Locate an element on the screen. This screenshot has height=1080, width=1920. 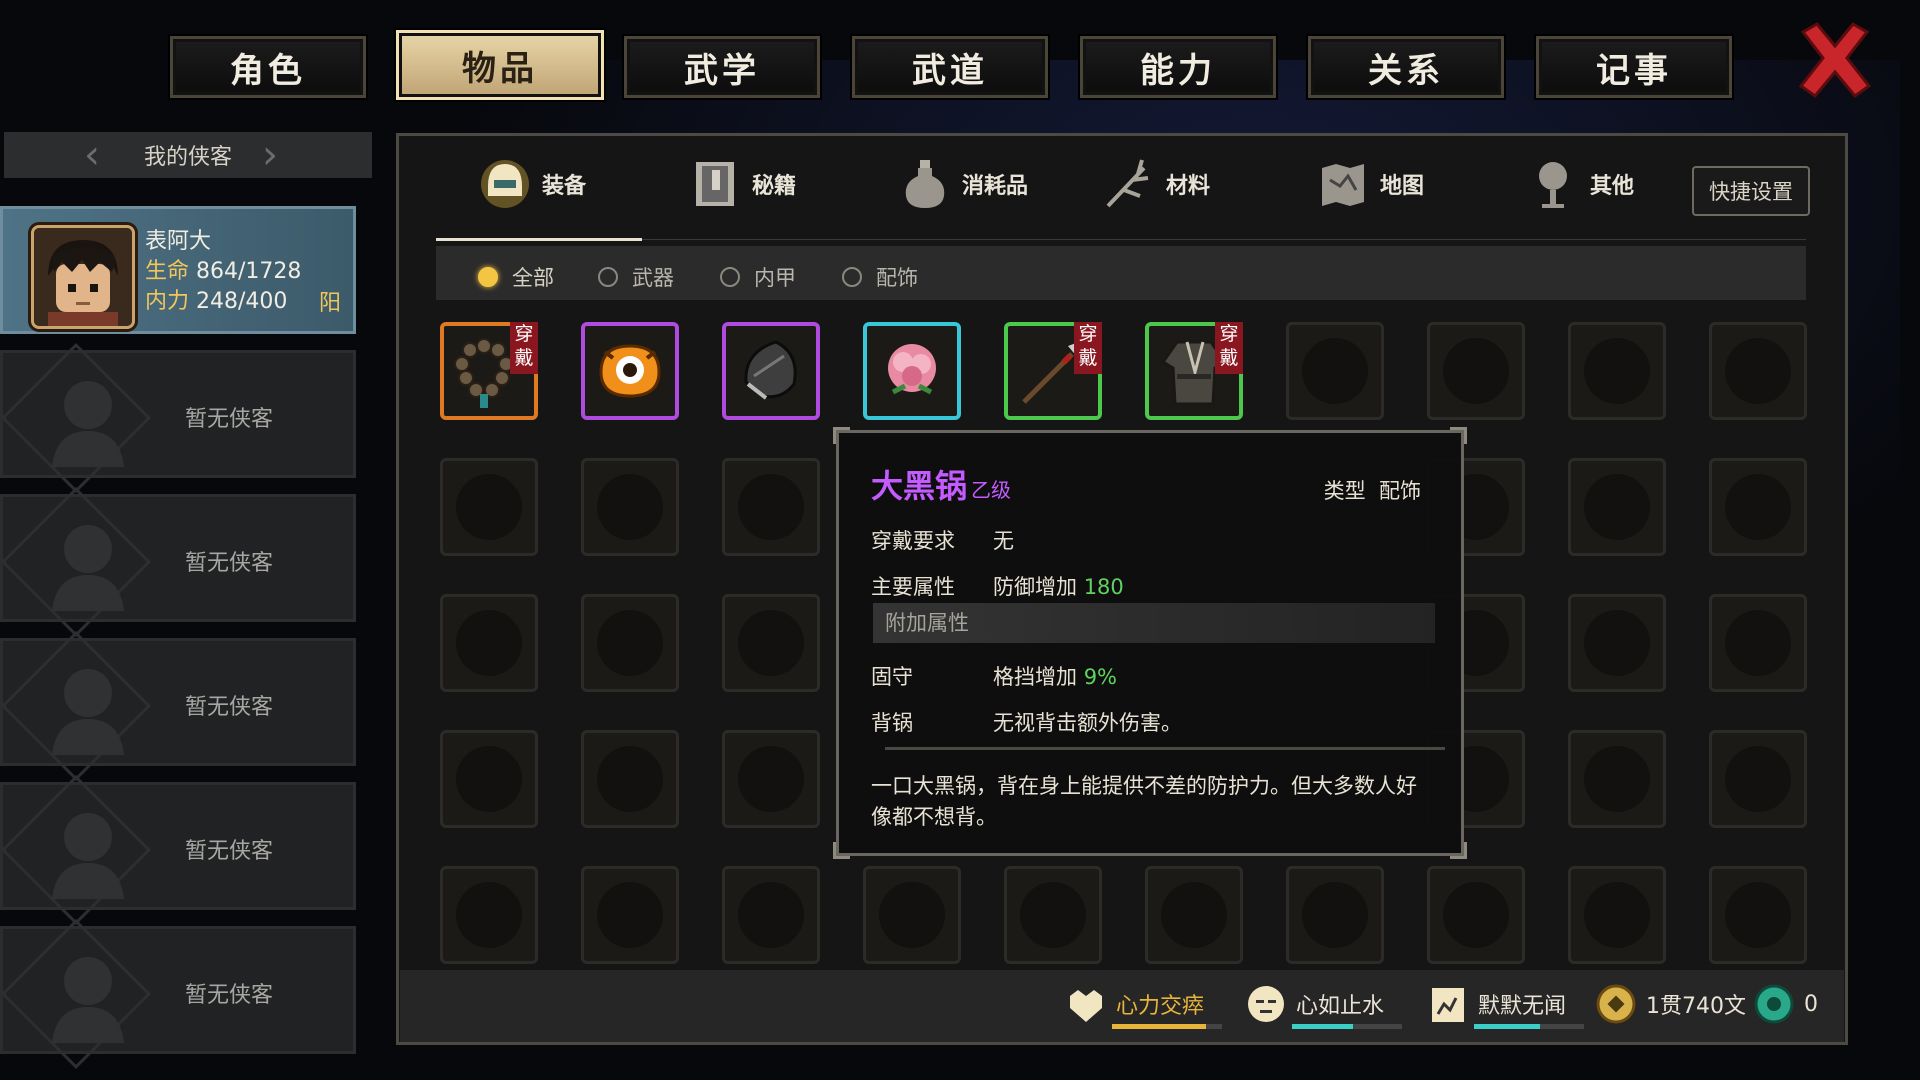
category-materials: 材料 is located at coordinates (1157, 184).